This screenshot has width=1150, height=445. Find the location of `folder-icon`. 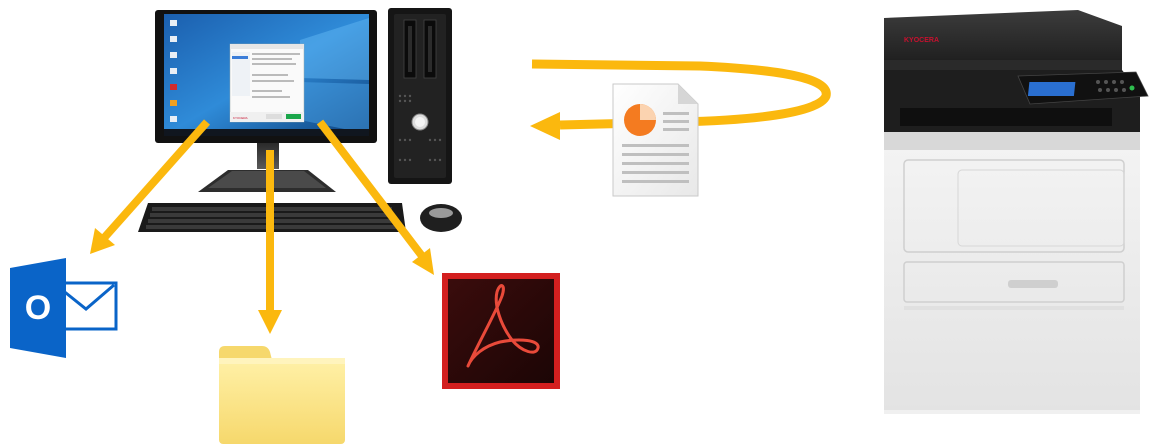

folder-icon is located at coordinates (282, 395).